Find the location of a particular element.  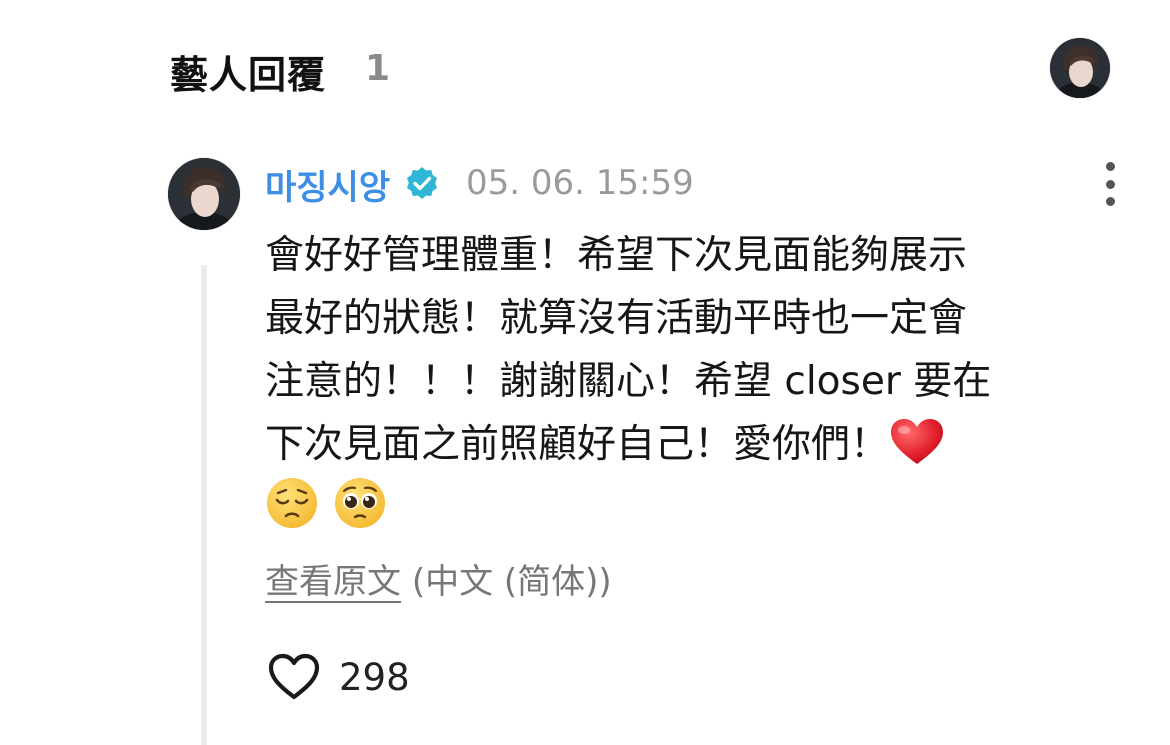

comment-line: 會好好管理體重！希望下次見面能夠展示 is located at coordinates (616, 255).